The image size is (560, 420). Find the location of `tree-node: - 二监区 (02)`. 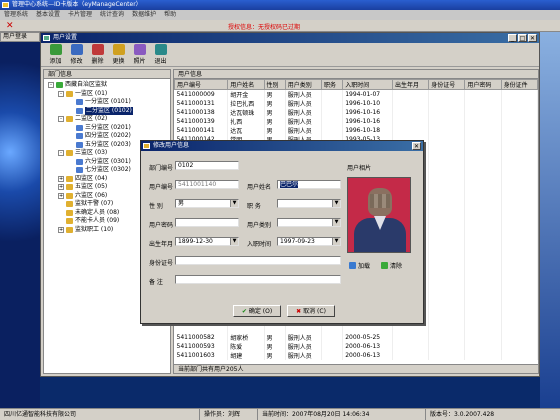

tree-node: - 二监区 (02) is located at coordinates (108, 119).